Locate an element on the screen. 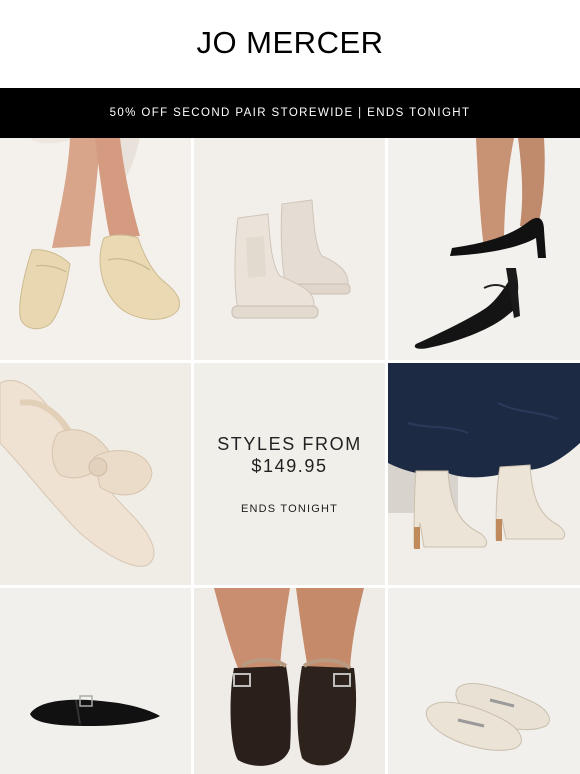  product-tile-bow-mule is located at coordinates (95, 474).